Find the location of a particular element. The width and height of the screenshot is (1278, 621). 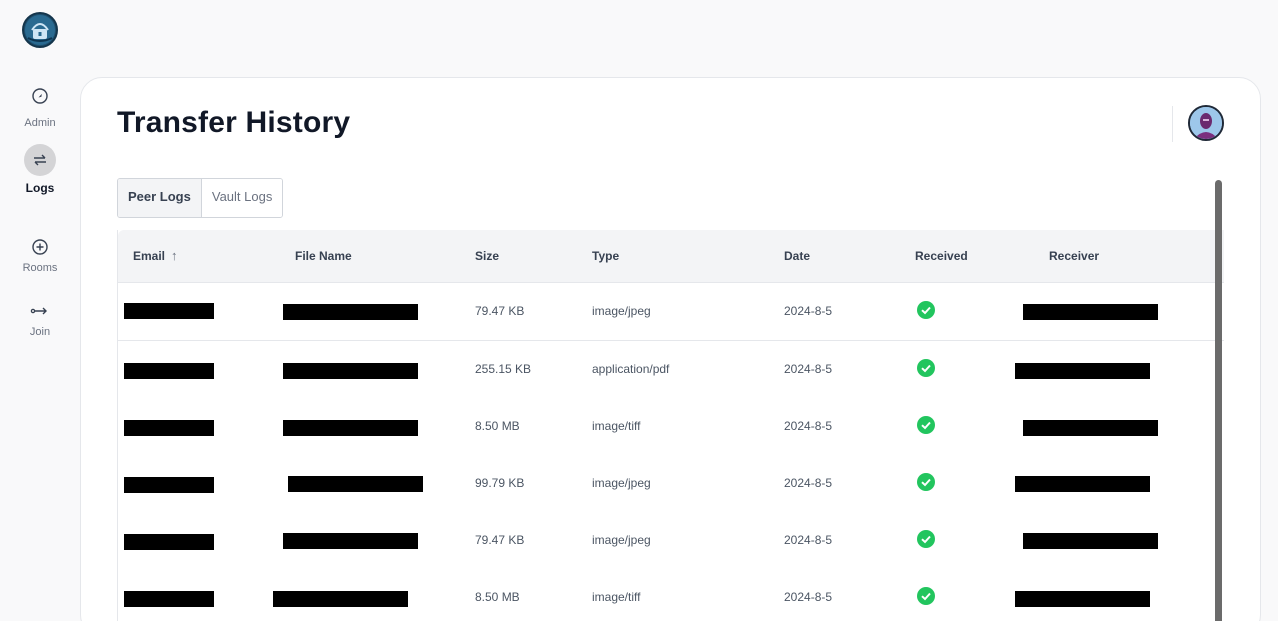

header-divider is located at coordinates (1172, 124).